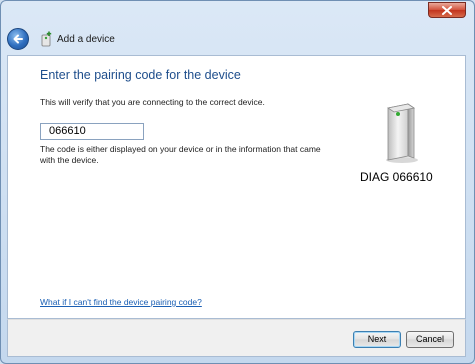 The width and height of the screenshot is (475, 364). Describe the element at coordinates (92, 131) in the screenshot. I see `pairing-code-field: 066610` at that location.